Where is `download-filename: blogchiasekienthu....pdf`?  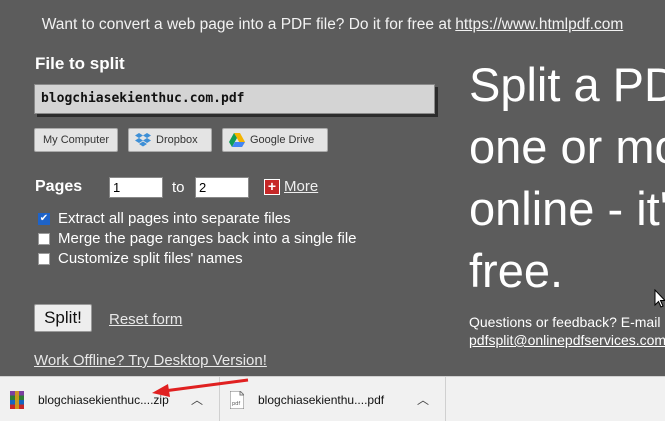
download-filename: blogchiasekienthu....pdf is located at coordinates (321, 399).